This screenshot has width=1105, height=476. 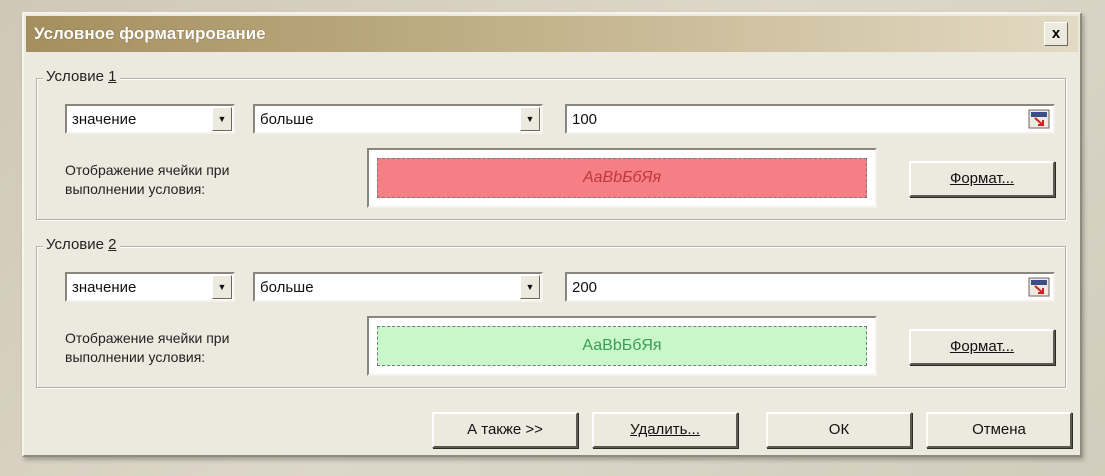 I want to click on close-button: x, so click(x=1056, y=34).